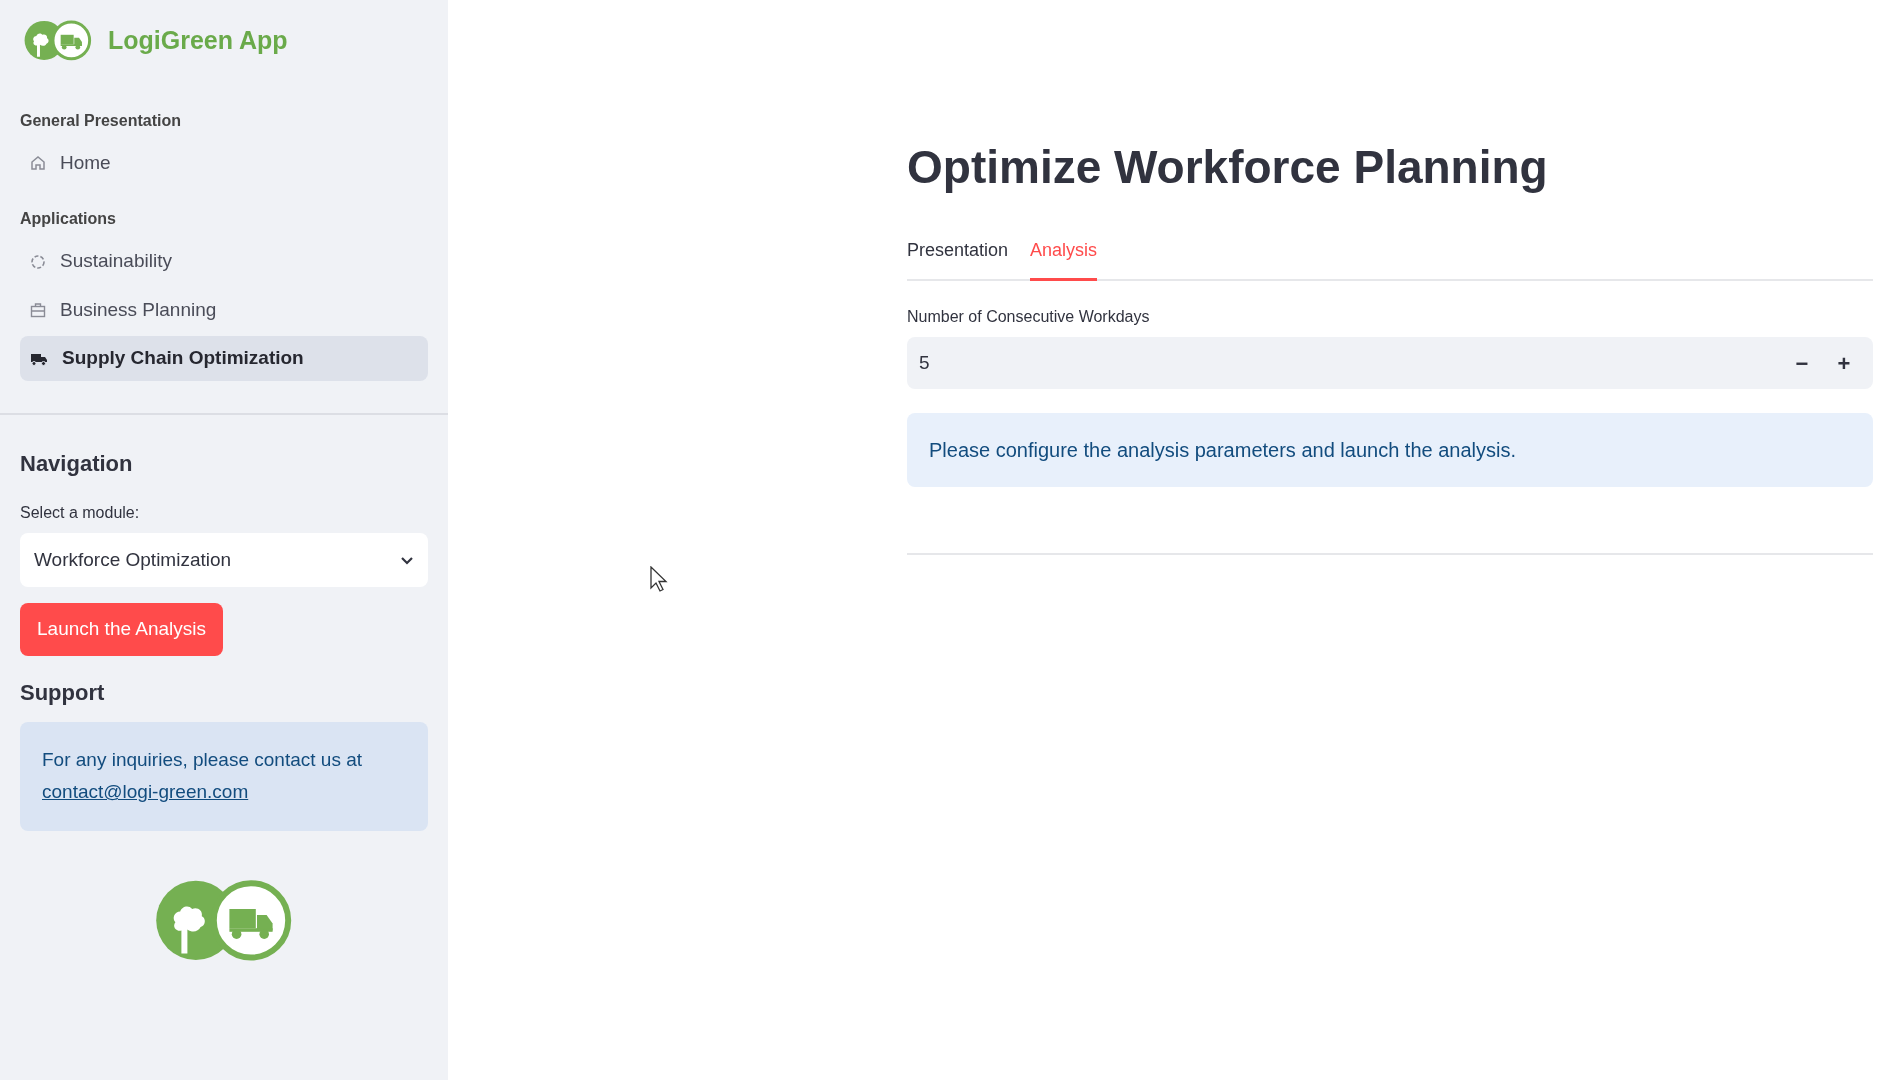 The image size is (1898, 1080). Describe the element at coordinates (224, 163) in the screenshot. I see `sidebar-item: Home` at that location.